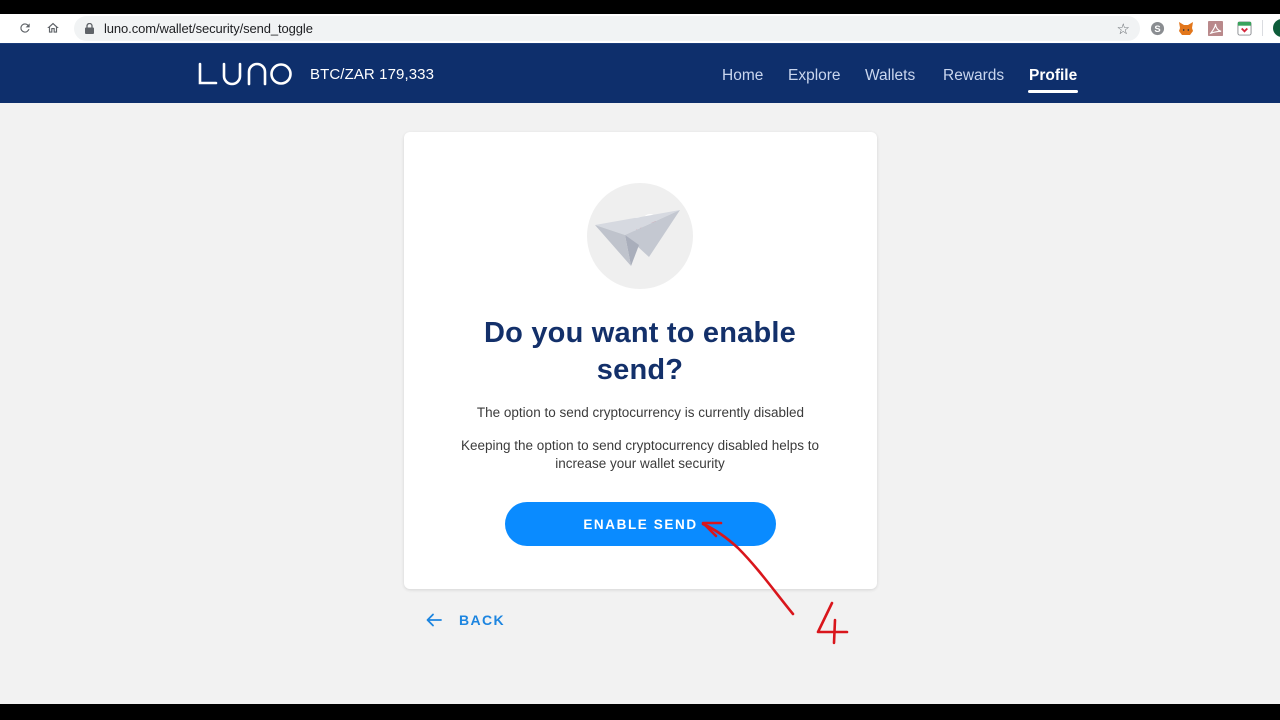  I want to click on home-icon, so click(53, 28).